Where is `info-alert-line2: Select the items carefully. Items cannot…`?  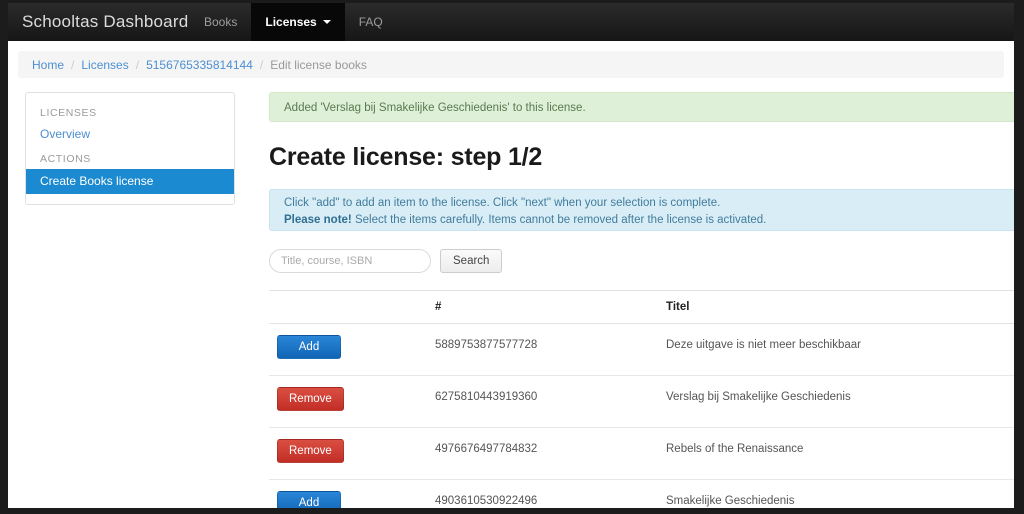
info-alert-line2: Select the items carefully. Items cannot… is located at coordinates (560, 220).